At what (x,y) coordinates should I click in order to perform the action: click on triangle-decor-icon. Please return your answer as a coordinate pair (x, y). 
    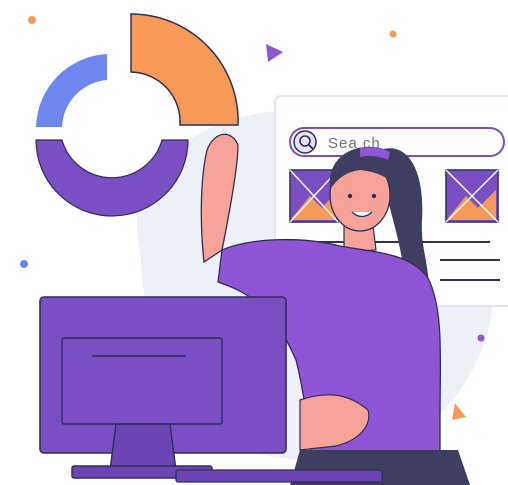
    Looking at the image, I should click on (274, 53).